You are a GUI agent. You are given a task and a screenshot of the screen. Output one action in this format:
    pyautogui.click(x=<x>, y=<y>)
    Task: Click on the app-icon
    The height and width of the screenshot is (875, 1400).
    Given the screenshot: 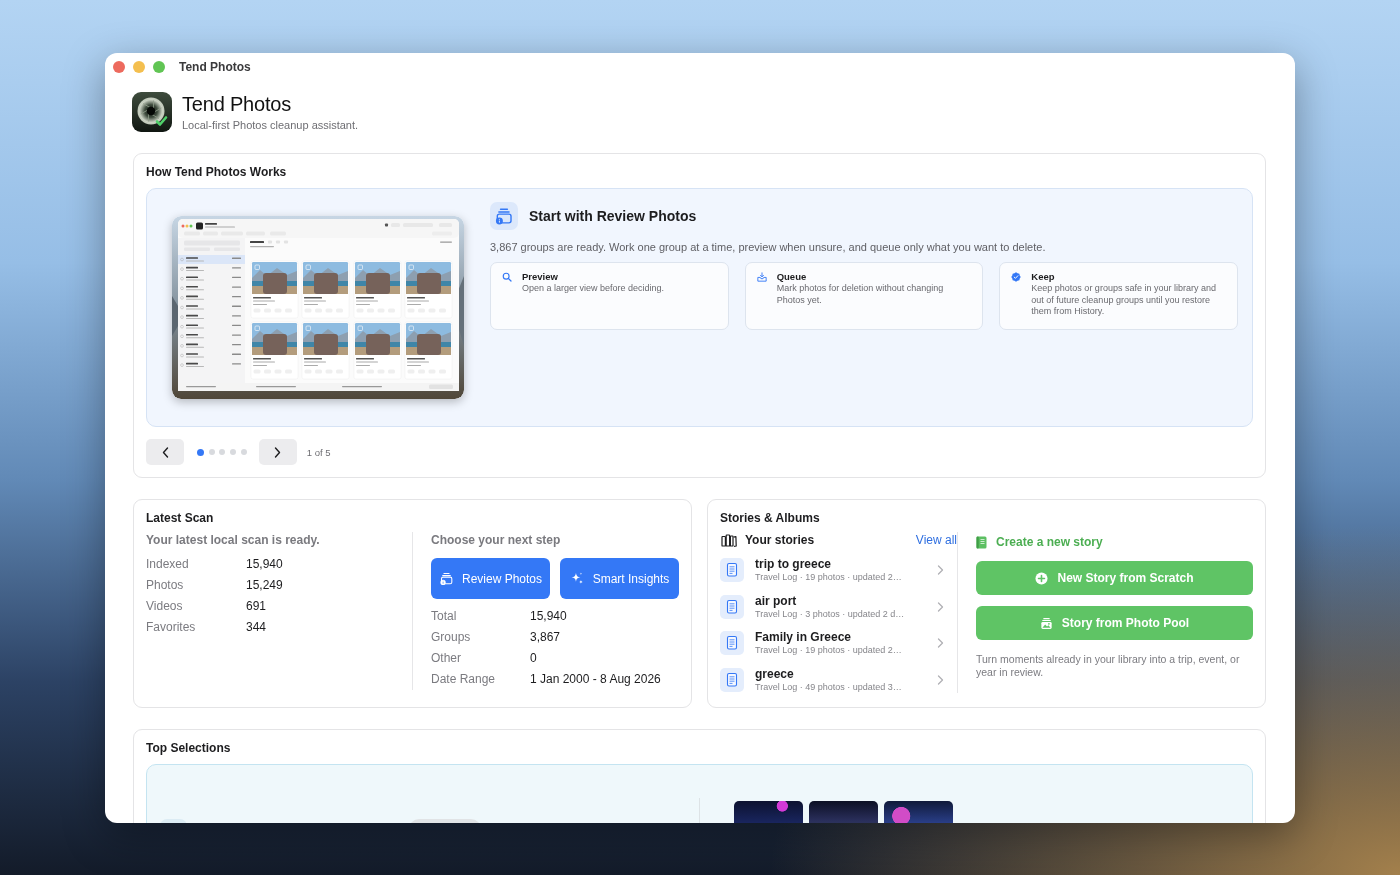 What is the action you would take?
    pyautogui.click(x=152, y=112)
    